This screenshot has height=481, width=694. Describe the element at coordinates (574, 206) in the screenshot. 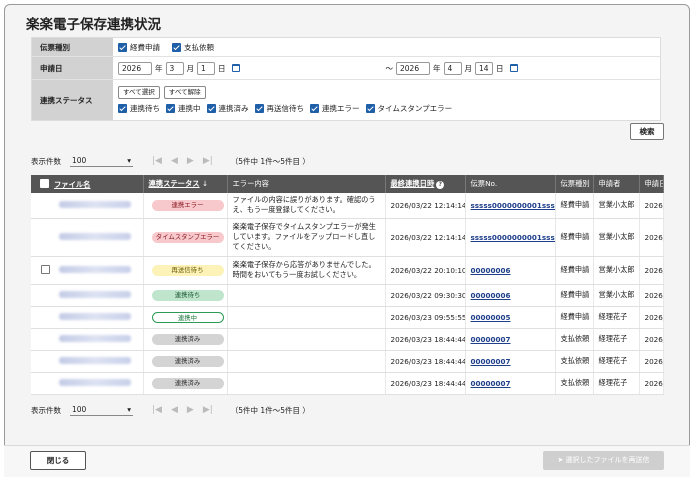

I see `slip-type-cell: 経費申請` at that location.